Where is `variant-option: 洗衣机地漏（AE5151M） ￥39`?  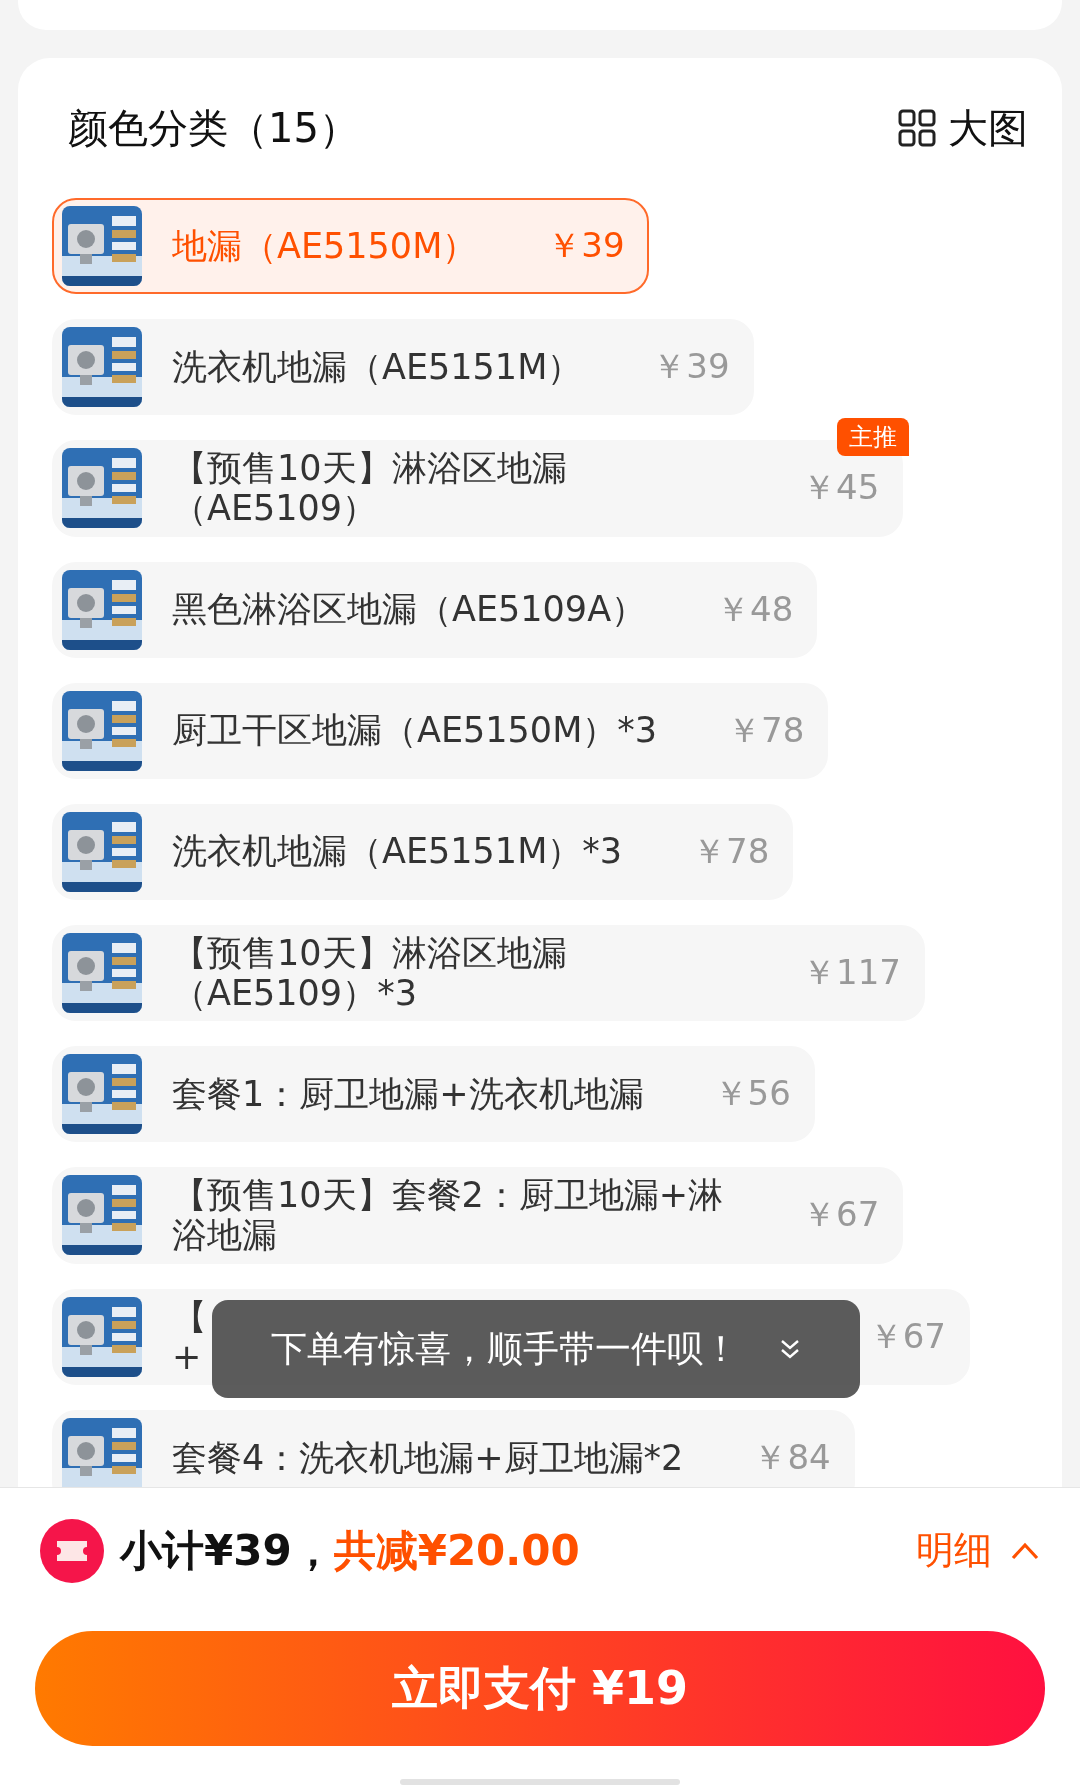 variant-option: 洗衣机地漏（AE5151M） ￥39 is located at coordinates (403, 367).